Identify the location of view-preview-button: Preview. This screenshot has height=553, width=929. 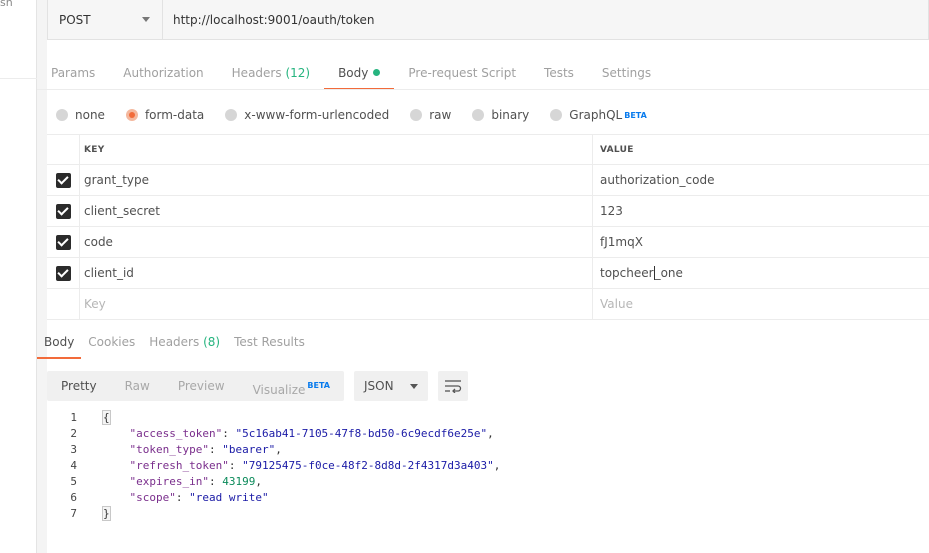
(201, 386).